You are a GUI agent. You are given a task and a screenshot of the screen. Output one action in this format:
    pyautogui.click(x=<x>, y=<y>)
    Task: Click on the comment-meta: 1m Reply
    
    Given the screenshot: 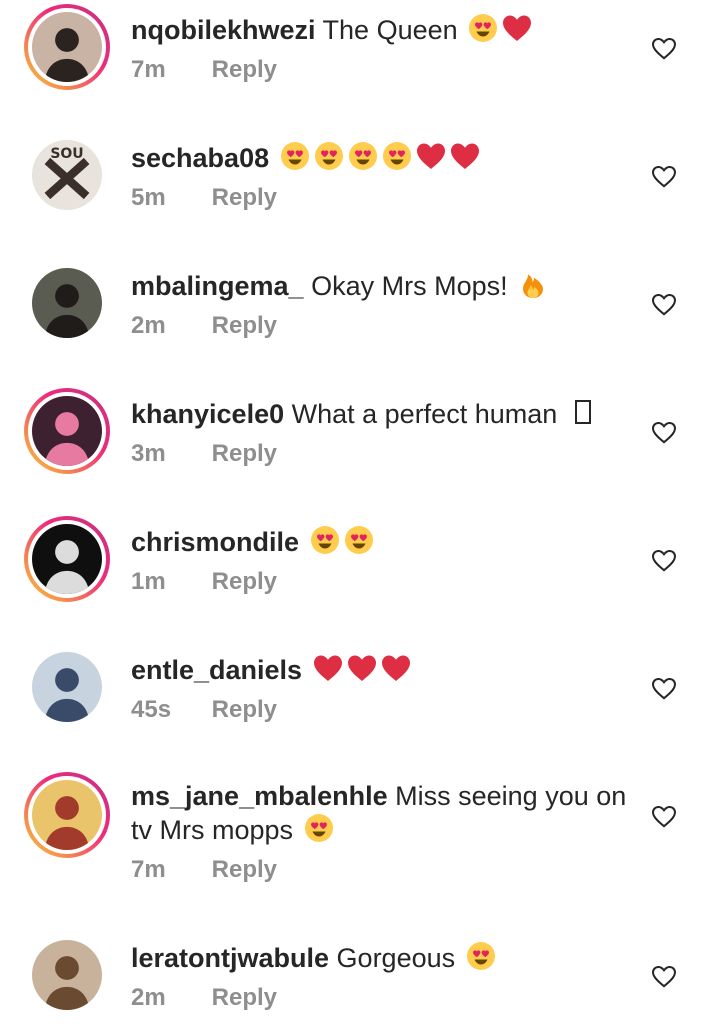 What is the action you would take?
    pyautogui.click(x=383, y=582)
    